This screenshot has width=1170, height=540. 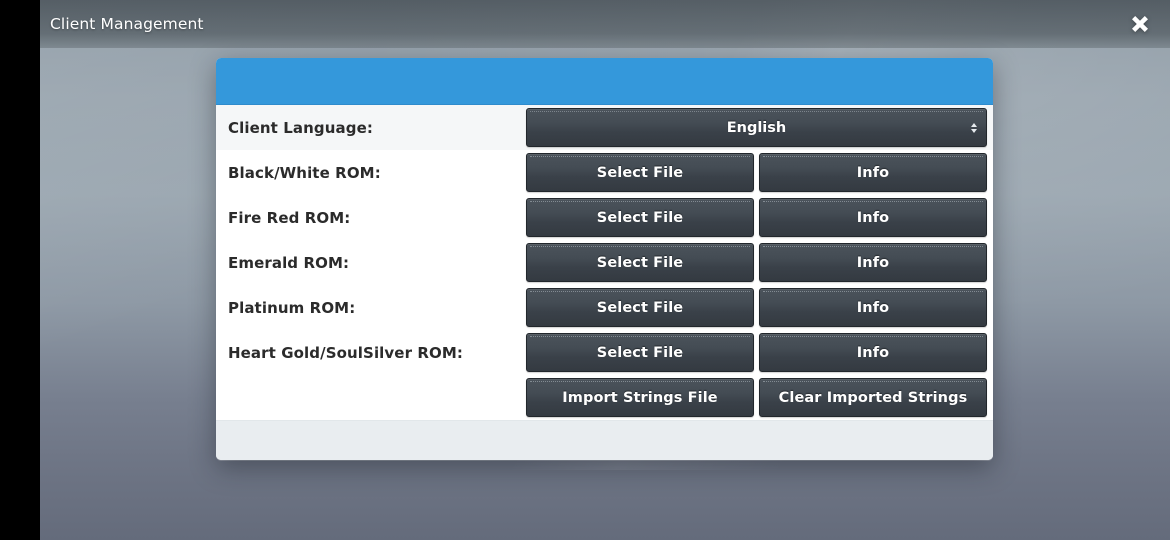 What do you see at coordinates (756, 217) in the screenshot?
I see `fire-red-rom-controls: Select File Info` at bounding box center [756, 217].